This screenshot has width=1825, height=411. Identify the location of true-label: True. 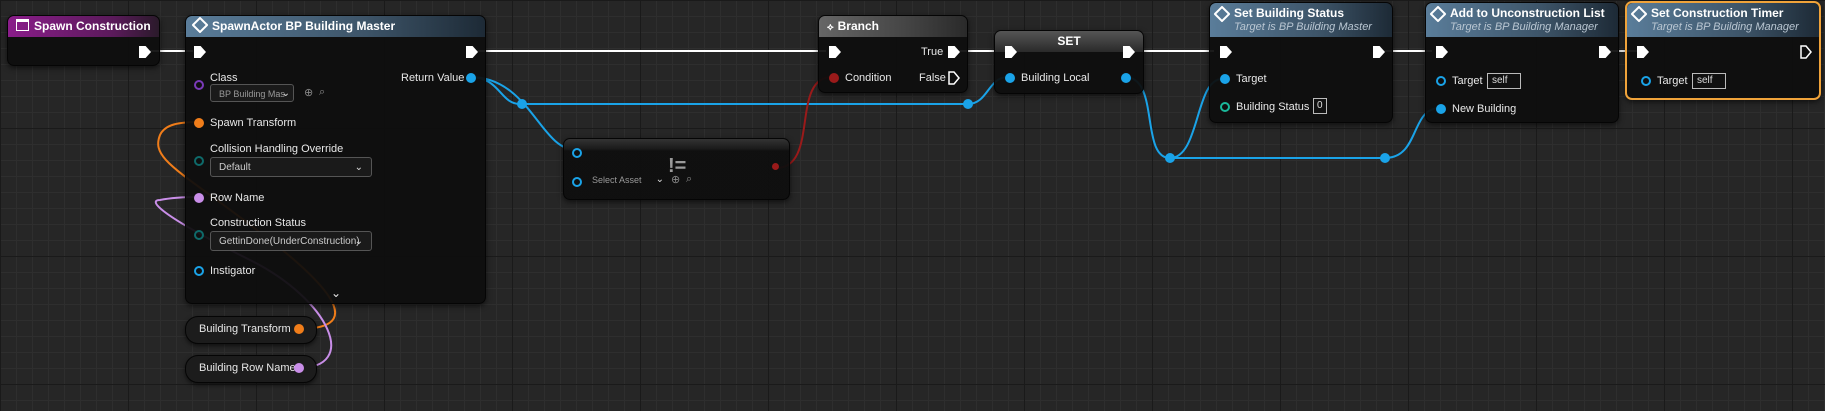
(932, 52).